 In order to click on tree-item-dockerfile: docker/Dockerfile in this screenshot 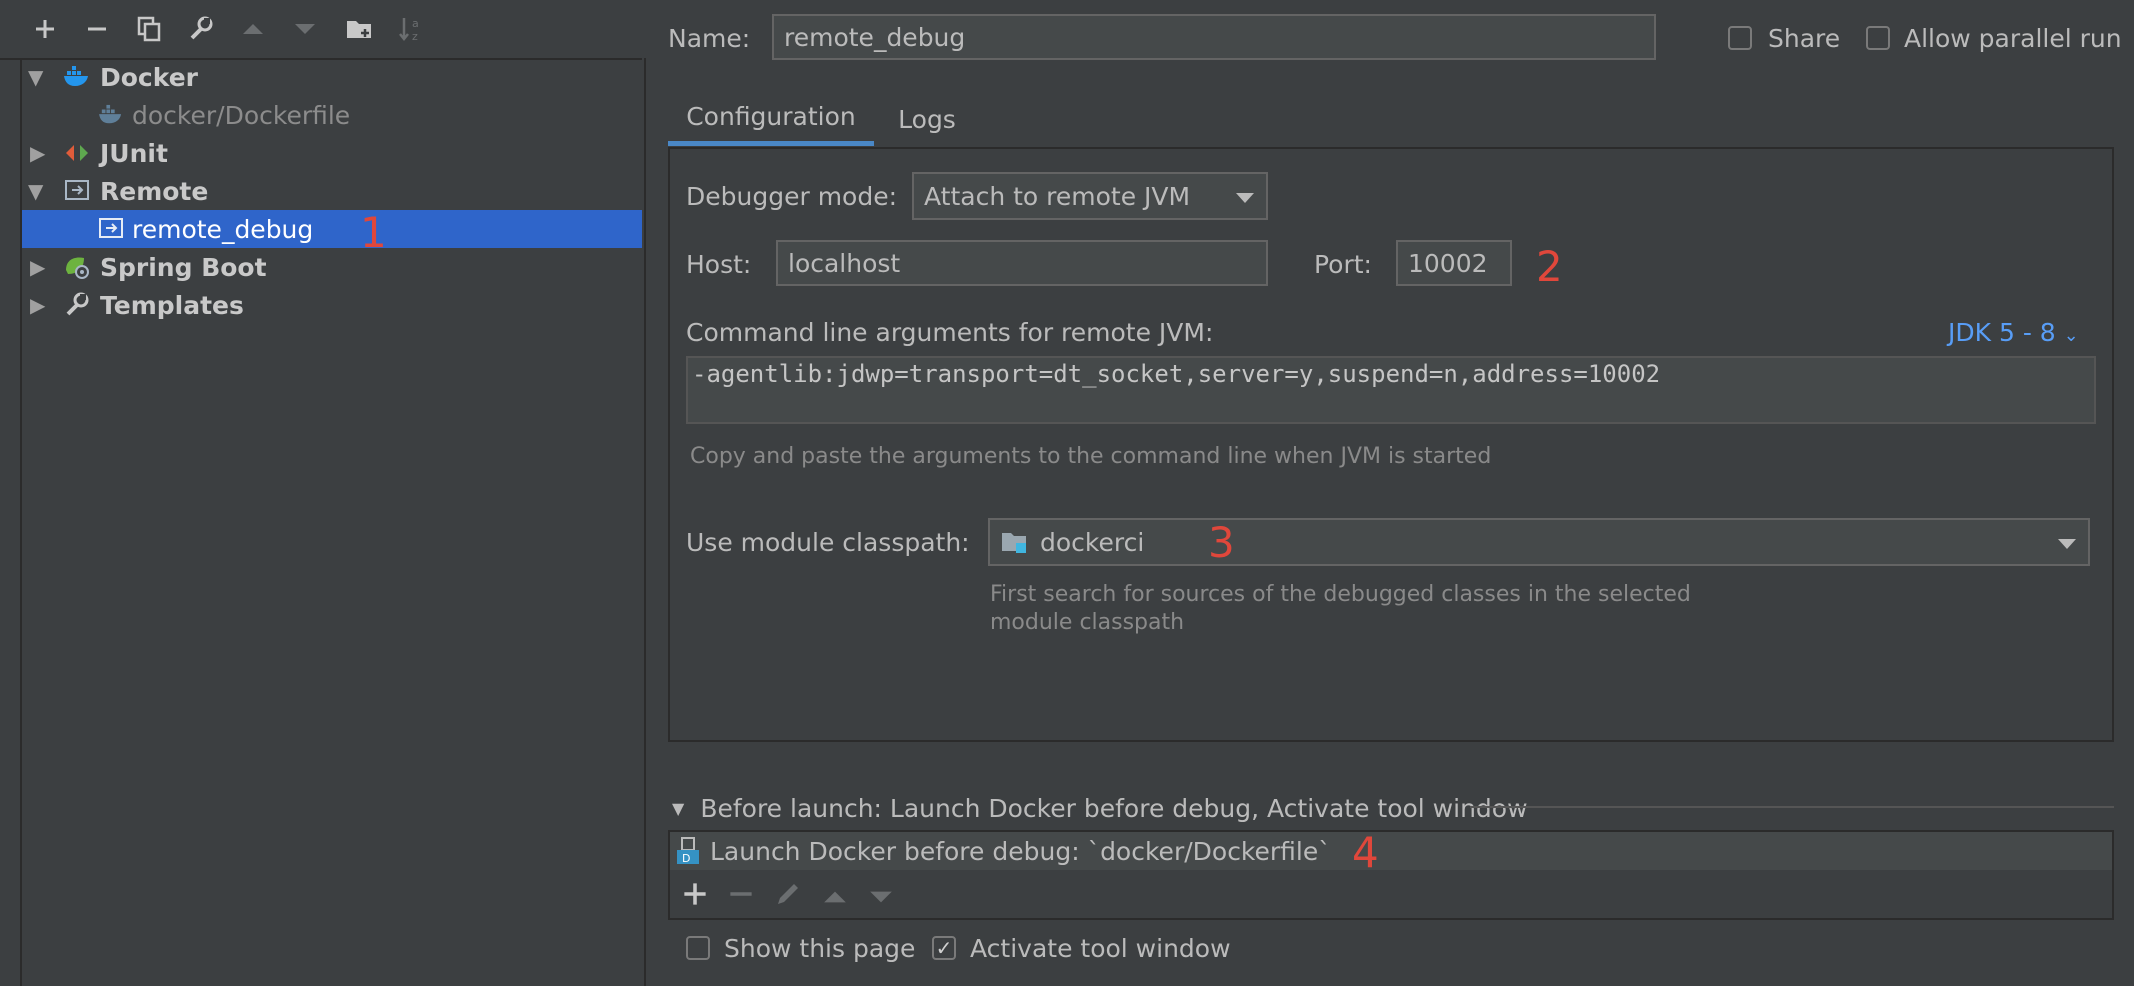, I will do `click(333, 115)`.